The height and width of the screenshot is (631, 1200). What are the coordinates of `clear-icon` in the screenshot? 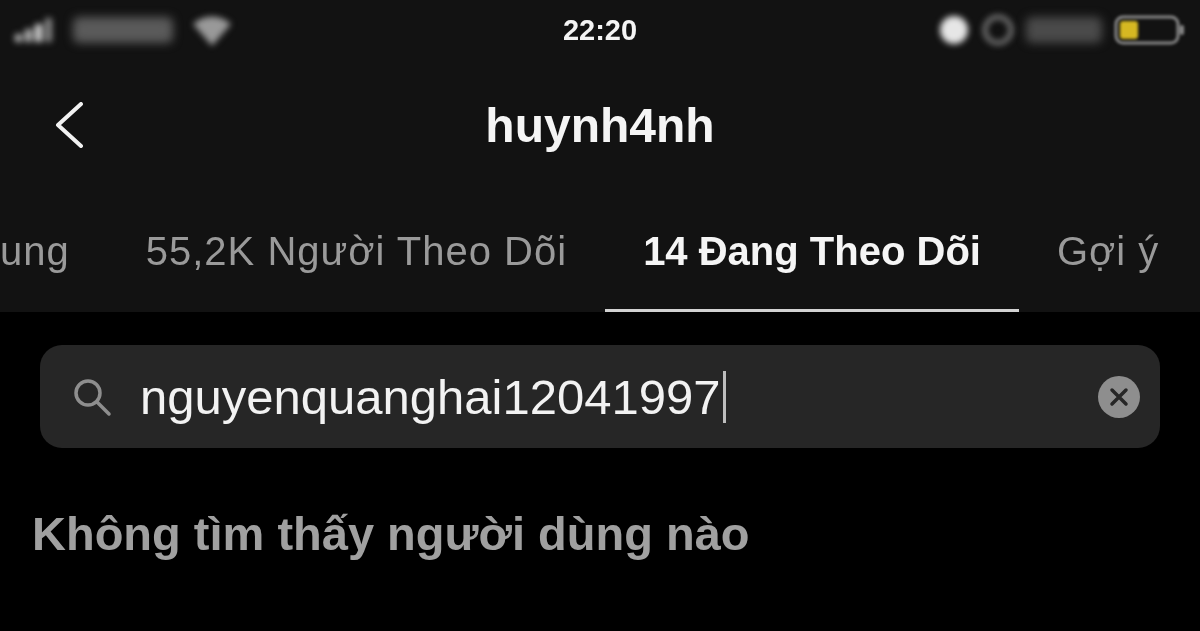 It's located at (1119, 396).